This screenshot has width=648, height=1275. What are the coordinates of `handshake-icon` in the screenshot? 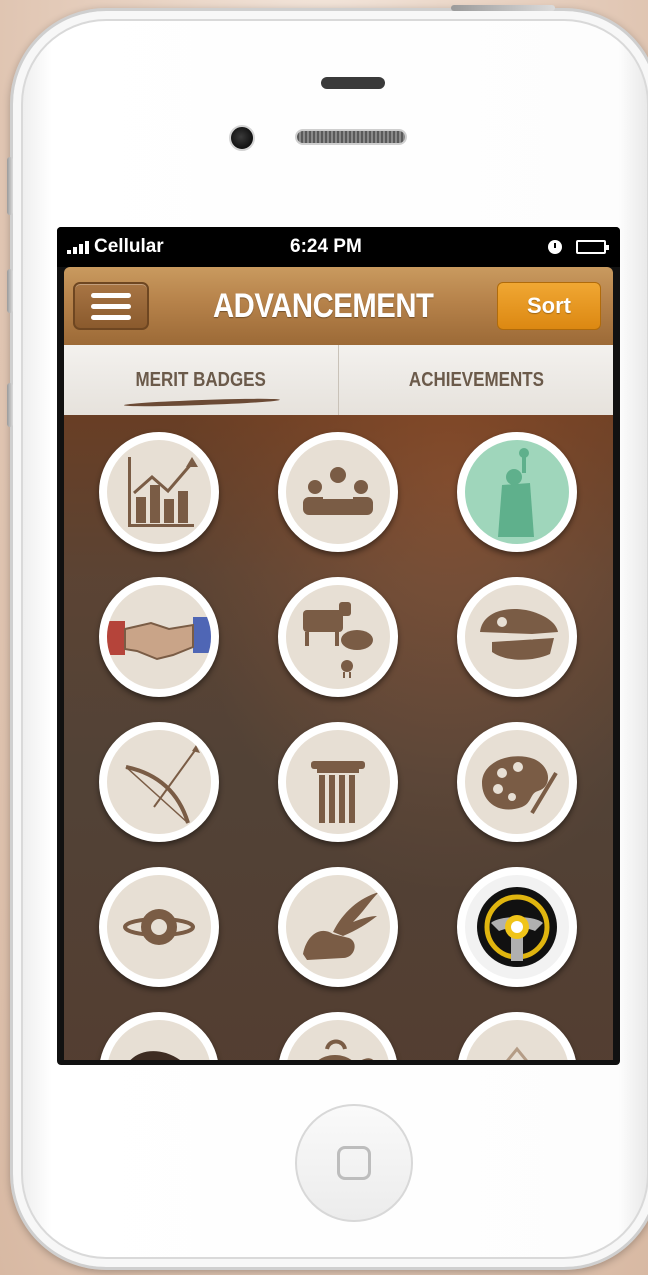 It's located at (159, 639).